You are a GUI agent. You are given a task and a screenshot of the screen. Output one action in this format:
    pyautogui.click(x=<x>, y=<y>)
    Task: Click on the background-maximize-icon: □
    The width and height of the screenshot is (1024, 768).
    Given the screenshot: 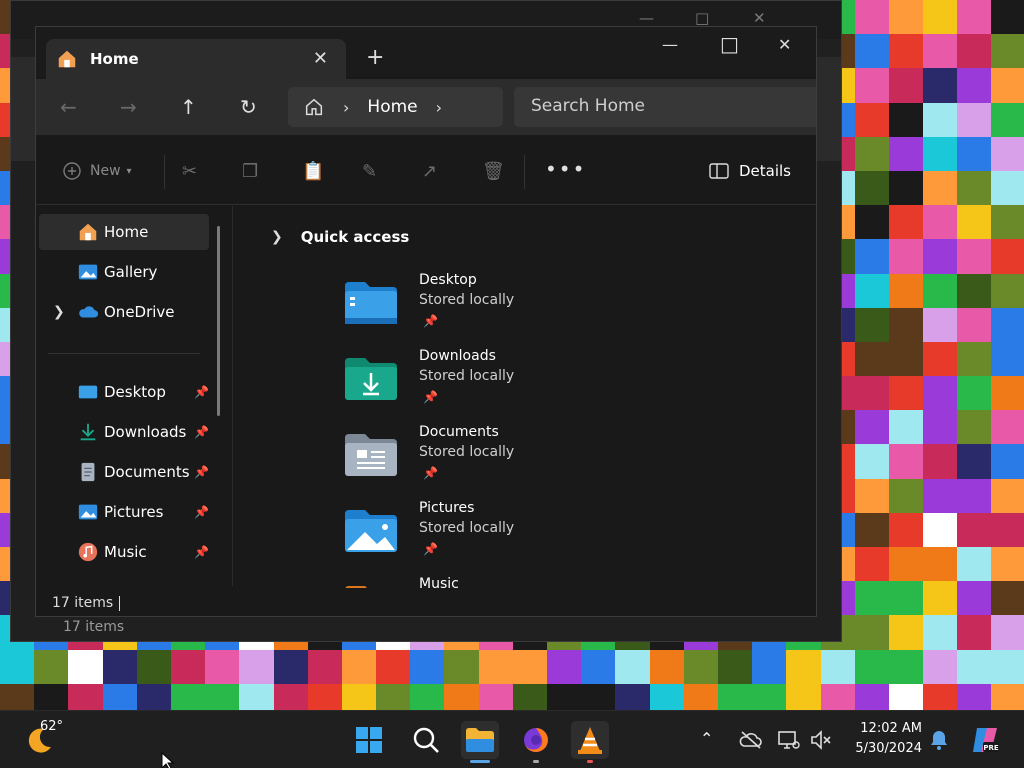 What is the action you would take?
    pyautogui.click(x=702, y=18)
    